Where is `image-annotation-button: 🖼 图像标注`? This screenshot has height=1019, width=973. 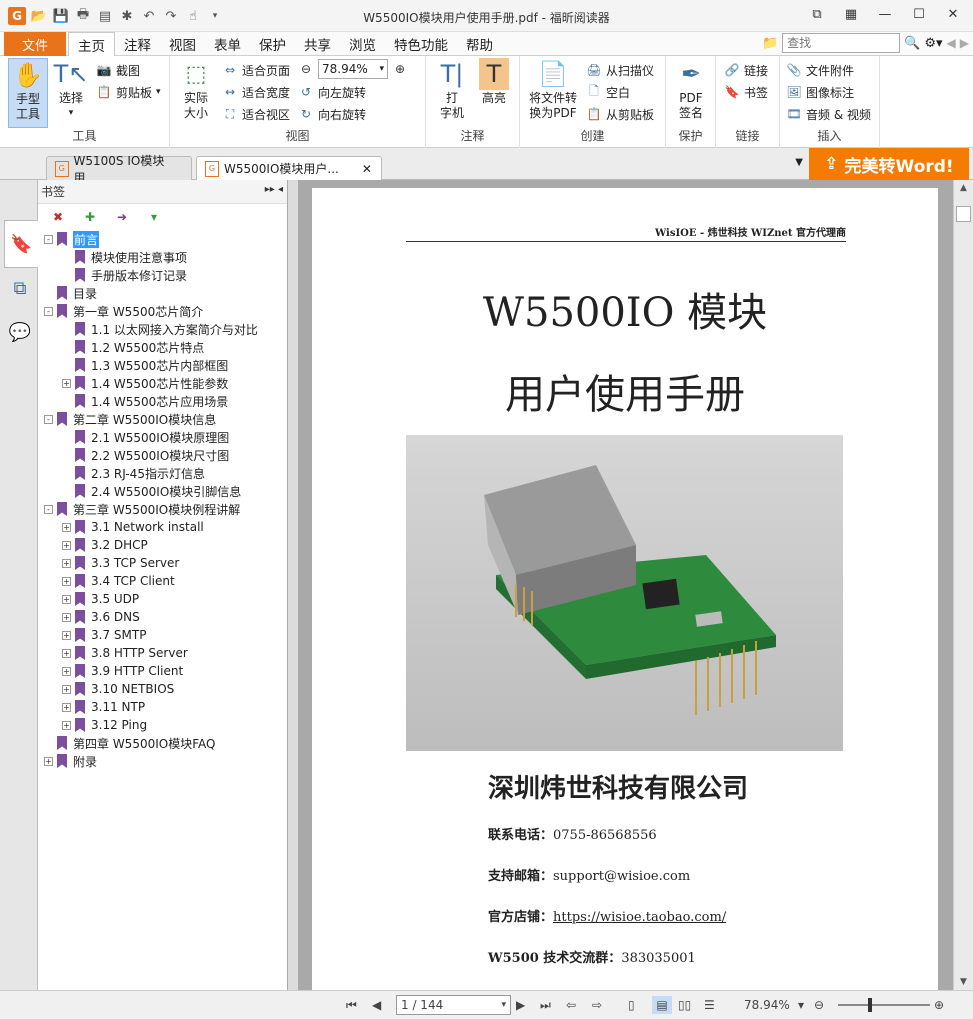 image-annotation-button: 🖼 图像标注 is located at coordinates (820, 92).